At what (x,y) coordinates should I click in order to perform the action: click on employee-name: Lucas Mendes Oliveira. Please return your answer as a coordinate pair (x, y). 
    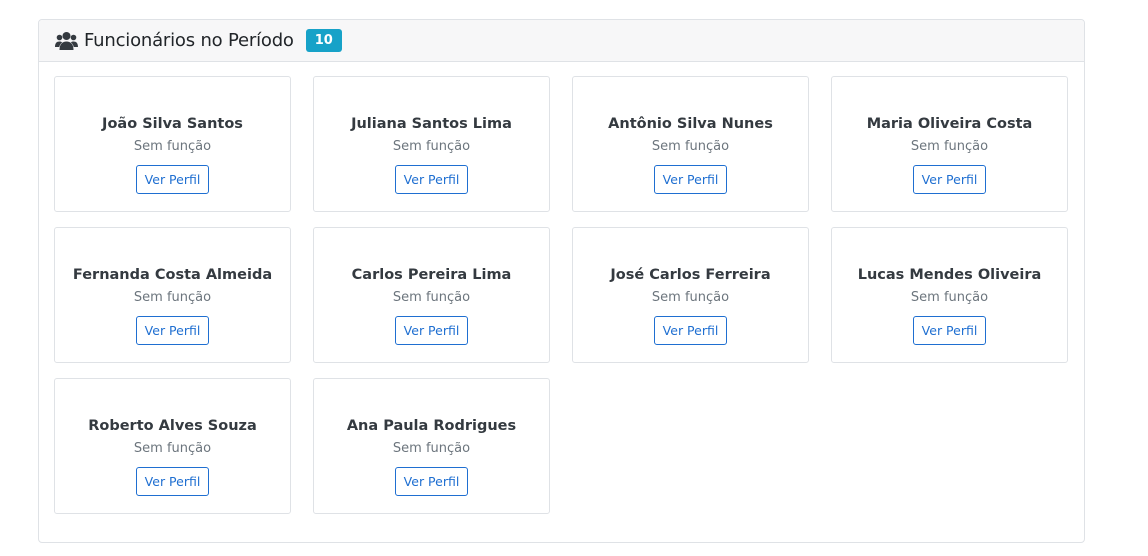
    Looking at the image, I should click on (949, 275).